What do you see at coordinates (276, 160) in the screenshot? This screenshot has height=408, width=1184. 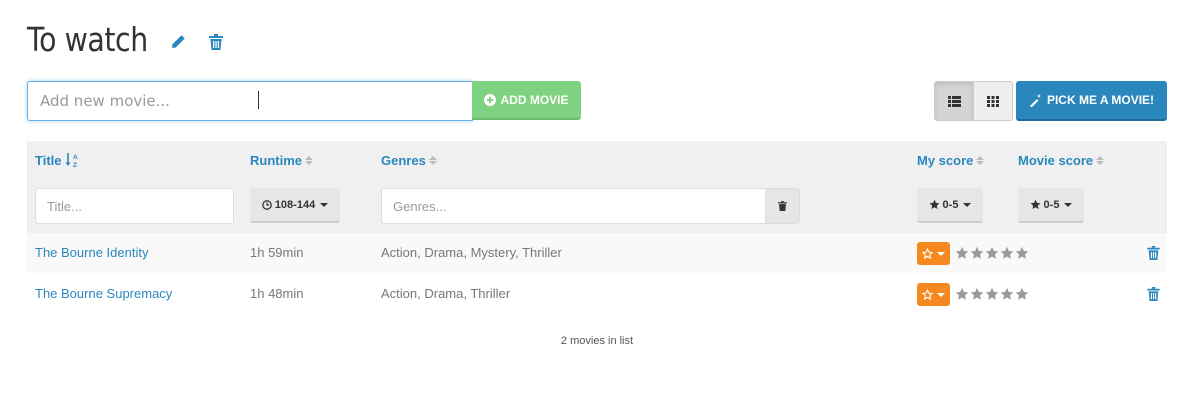 I see `column-runtime-label: Runtime` at bounding box center [276, 160].